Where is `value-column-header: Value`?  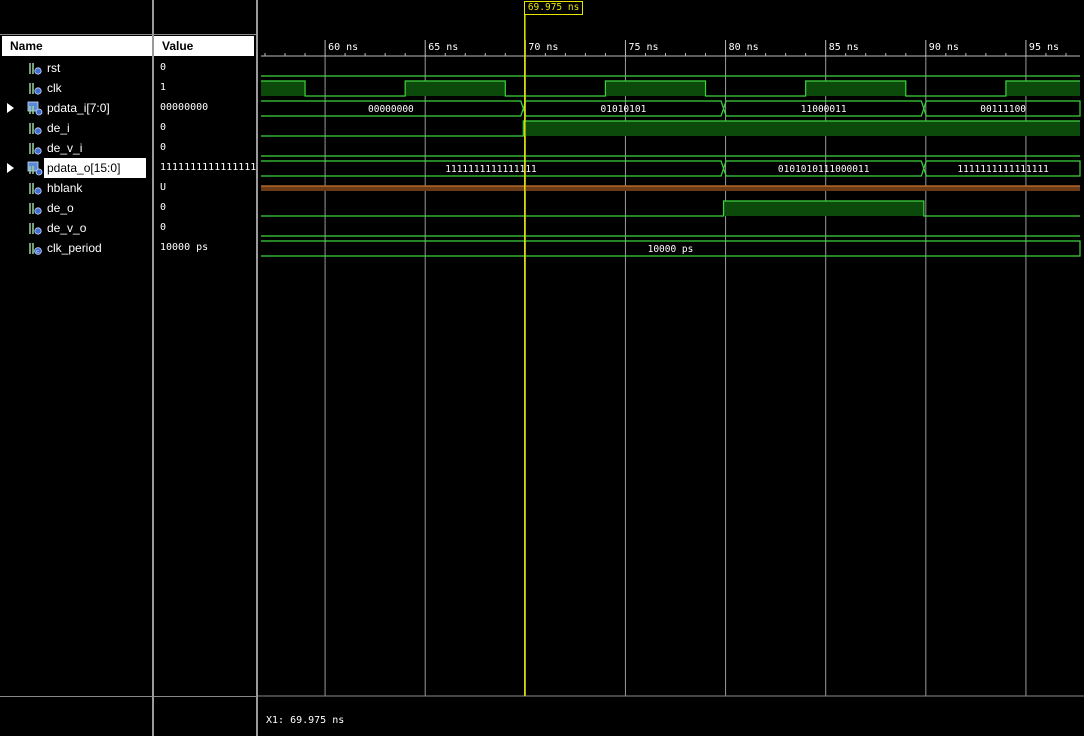 value-column-header: Value is located at coordinates (204, 46).